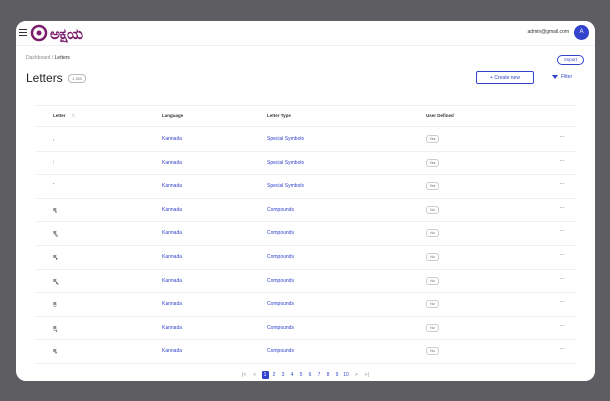  I want to click on column-user-defined: User Defined, so click(440, 115).